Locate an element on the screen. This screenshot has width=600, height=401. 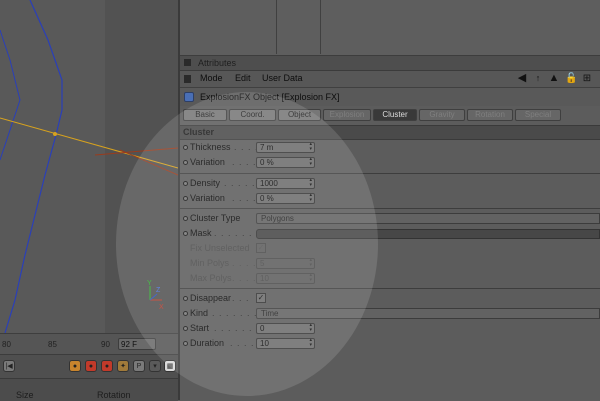
label-leader: . . . is located at coordinates (241, 298).